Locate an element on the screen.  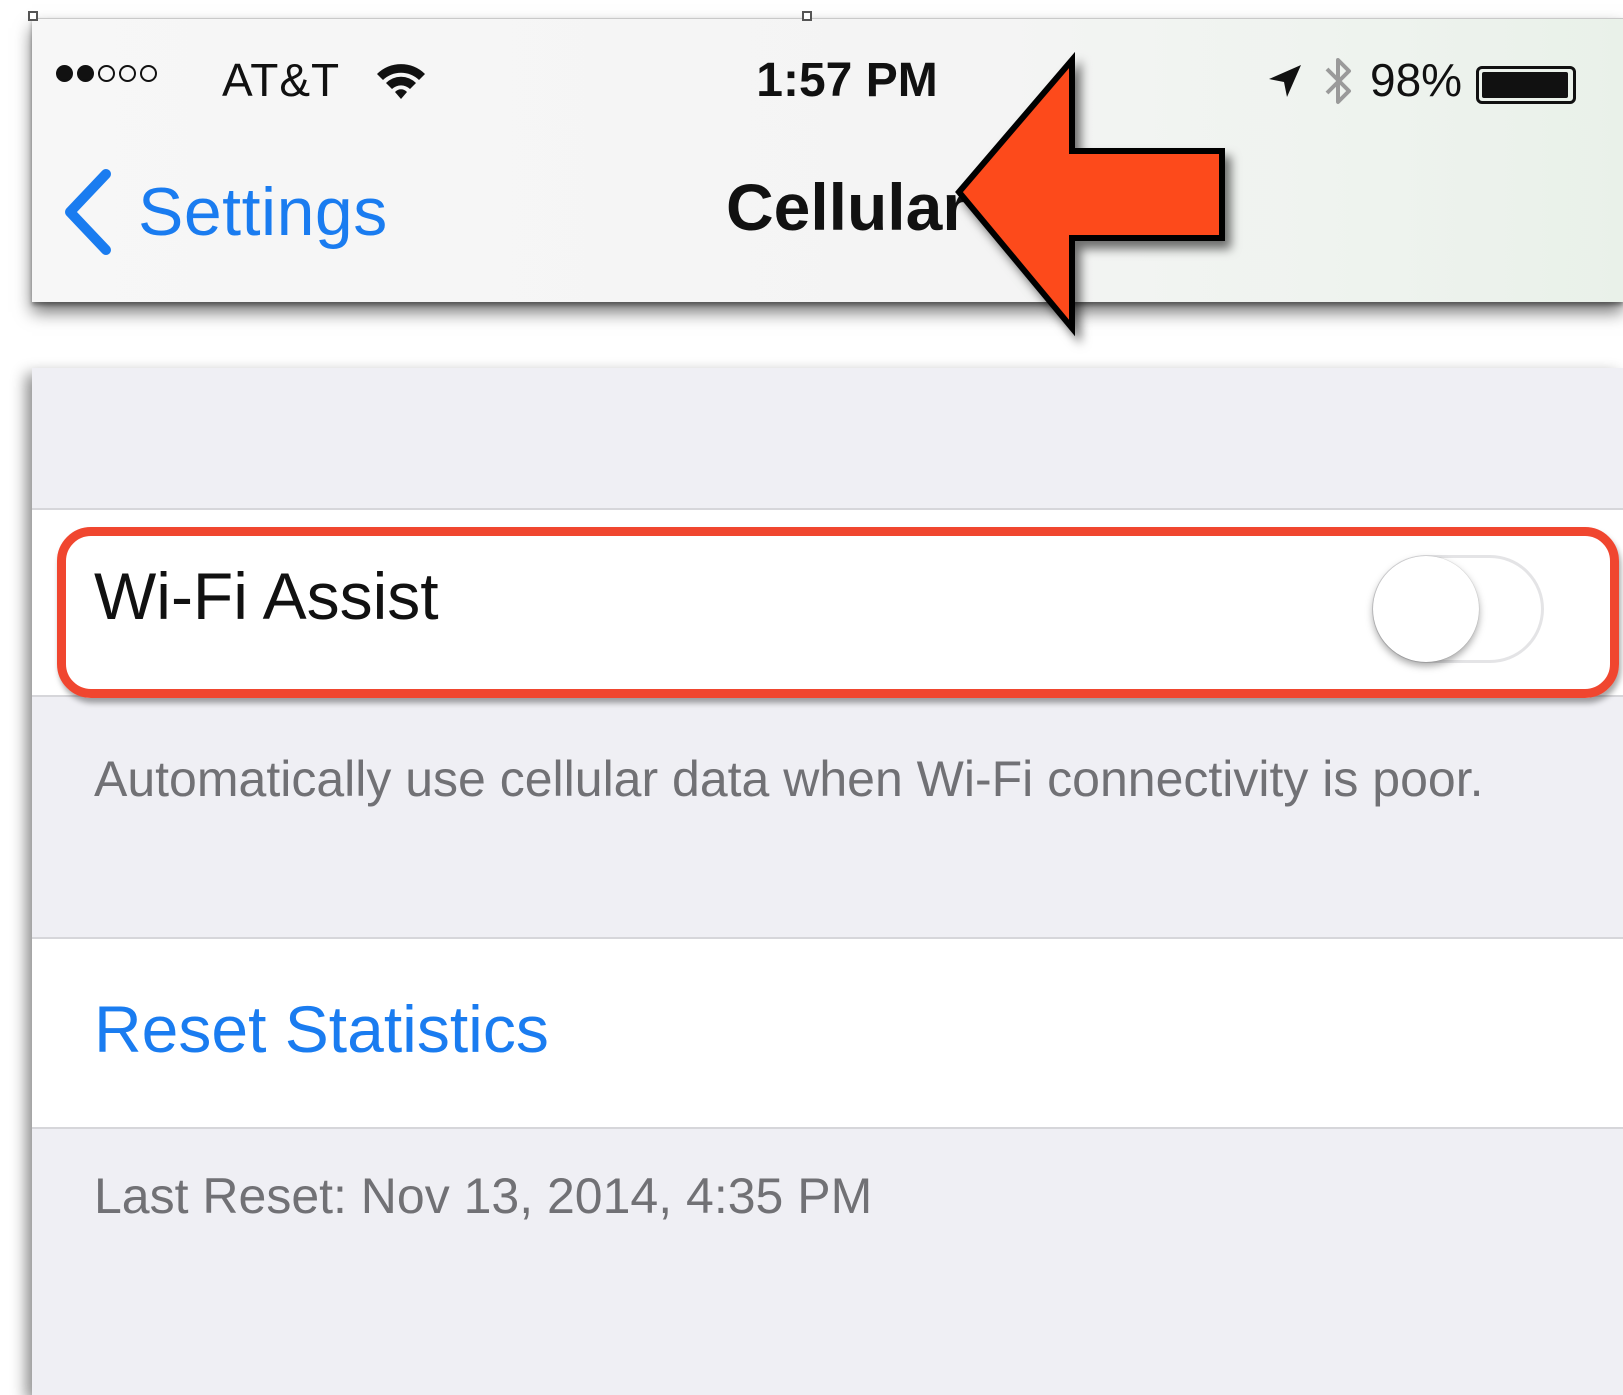
reset-statistics-button: Reset Statistics is located at coordinates (827, 1033).